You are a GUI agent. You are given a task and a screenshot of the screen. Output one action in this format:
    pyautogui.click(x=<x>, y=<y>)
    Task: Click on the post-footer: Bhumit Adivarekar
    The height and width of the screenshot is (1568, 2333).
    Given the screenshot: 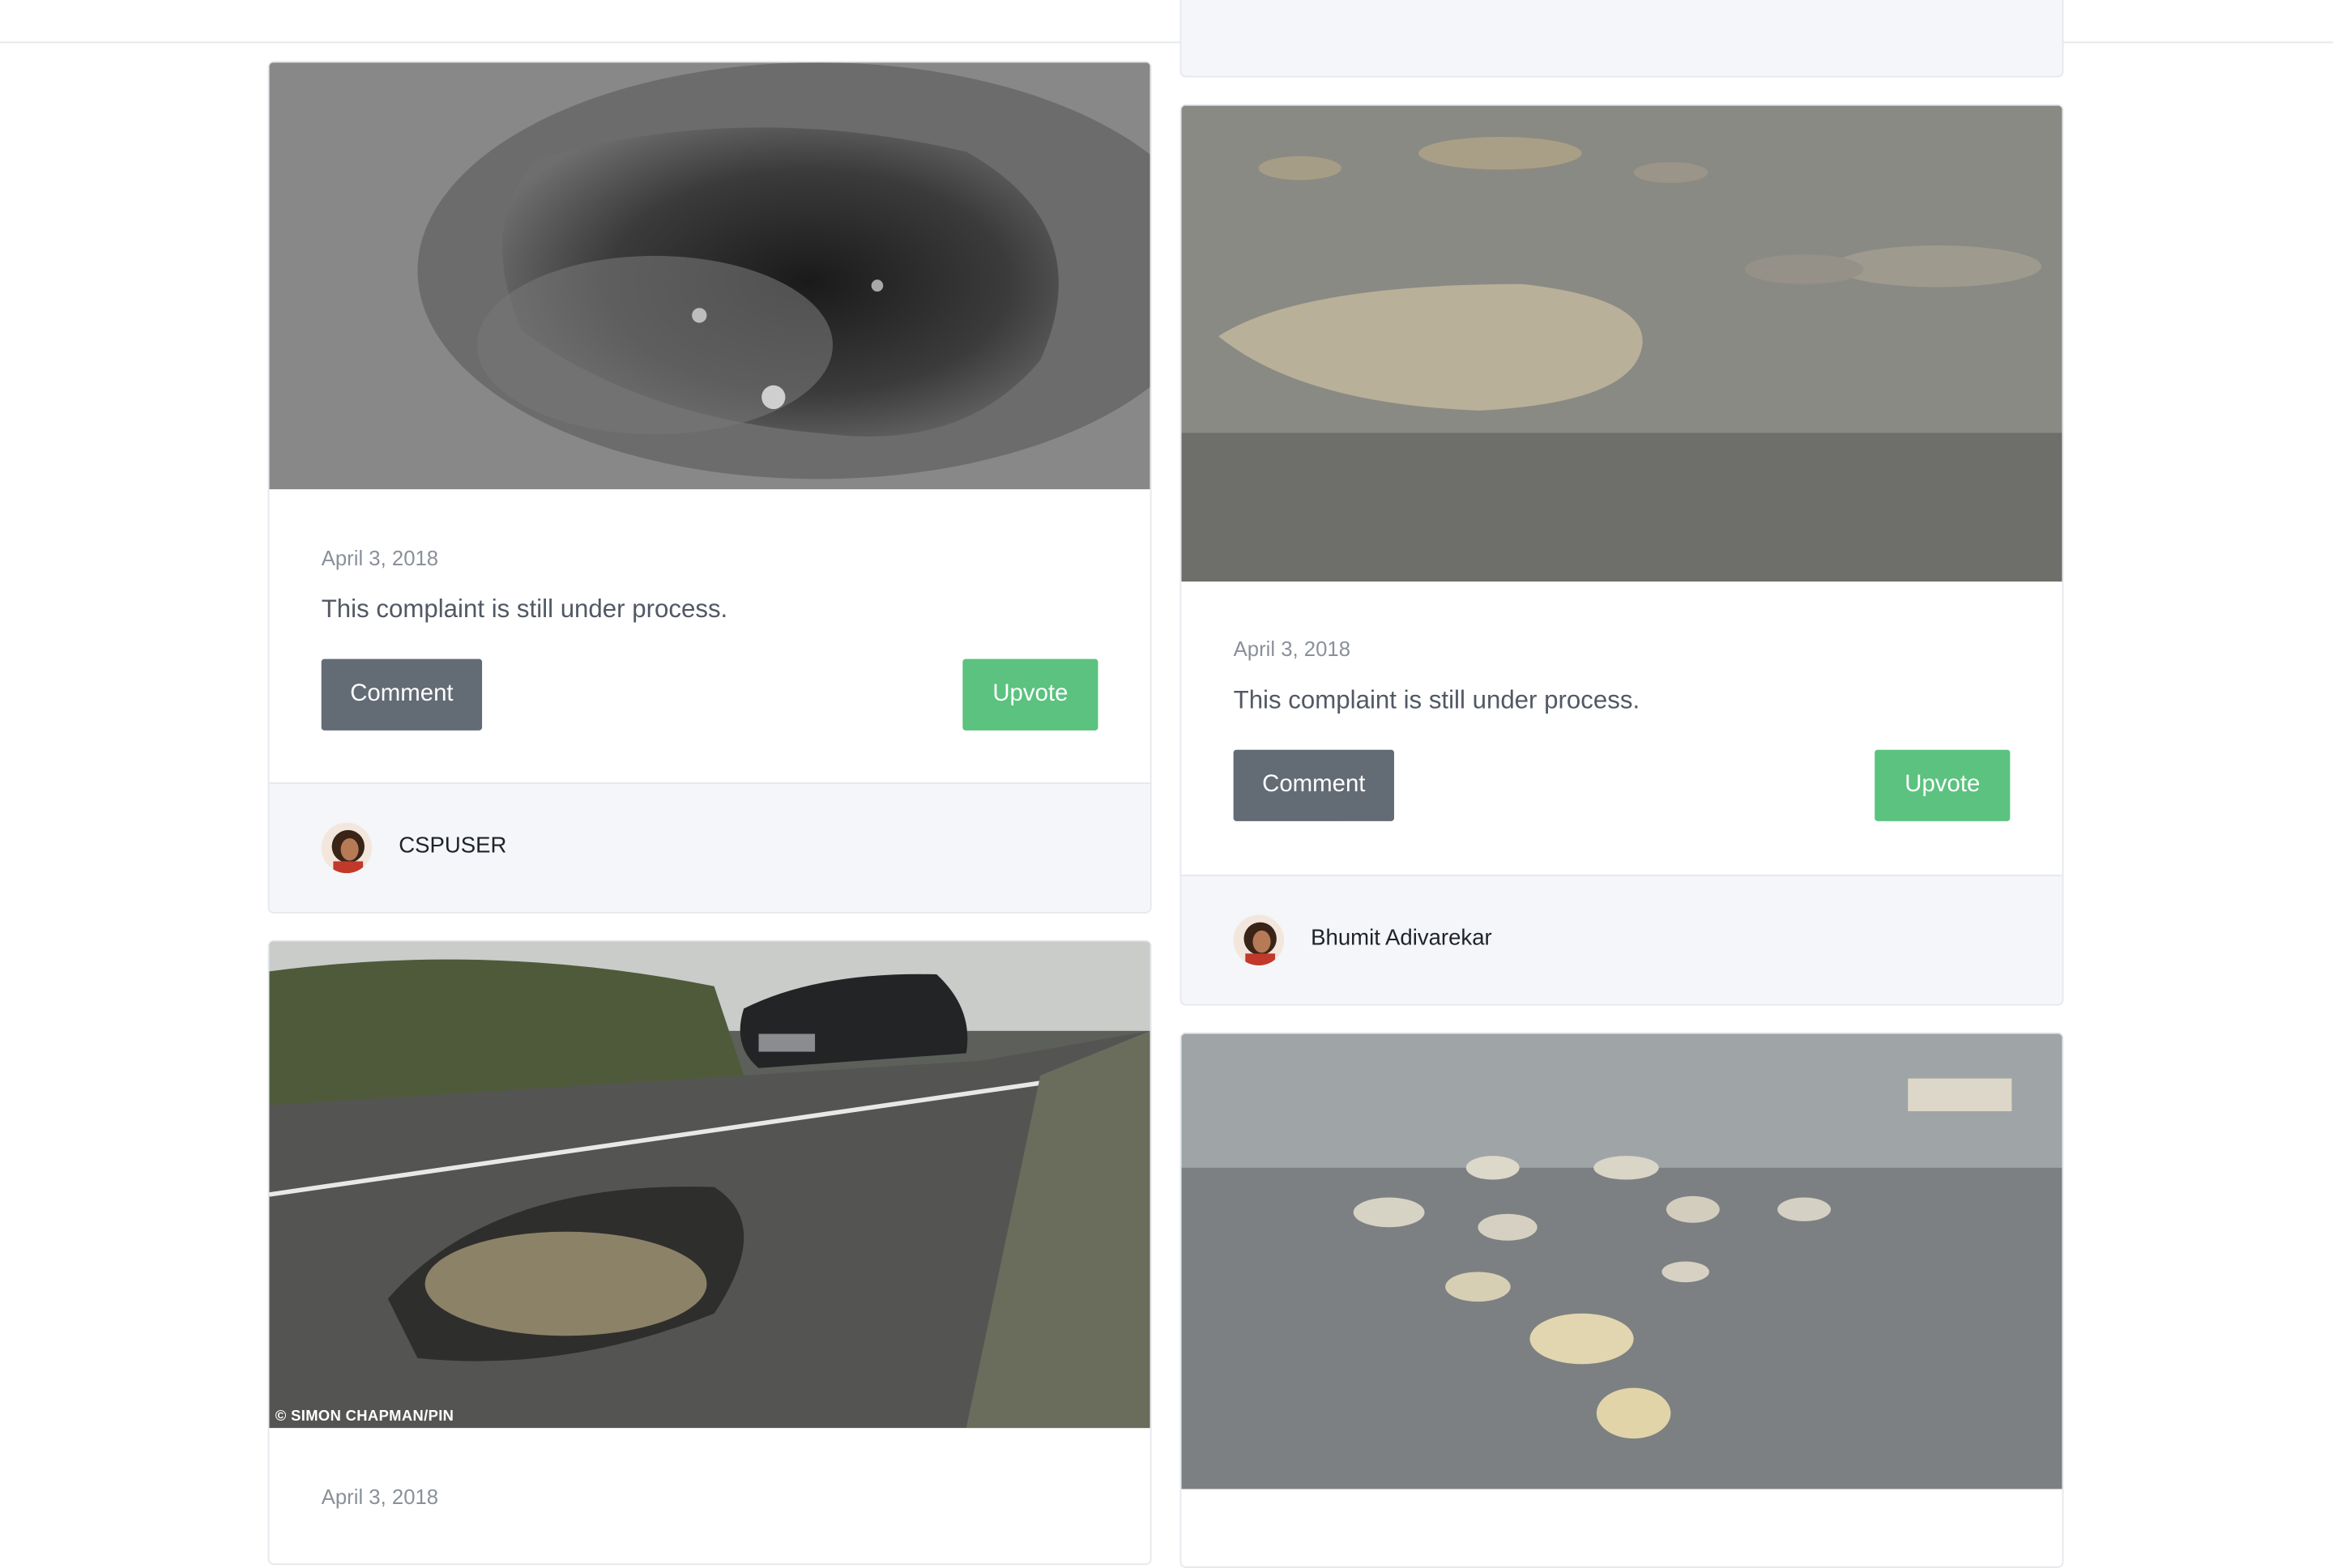 What is the action you would take?
    pyautogui.click(x=1621, y=939)
    